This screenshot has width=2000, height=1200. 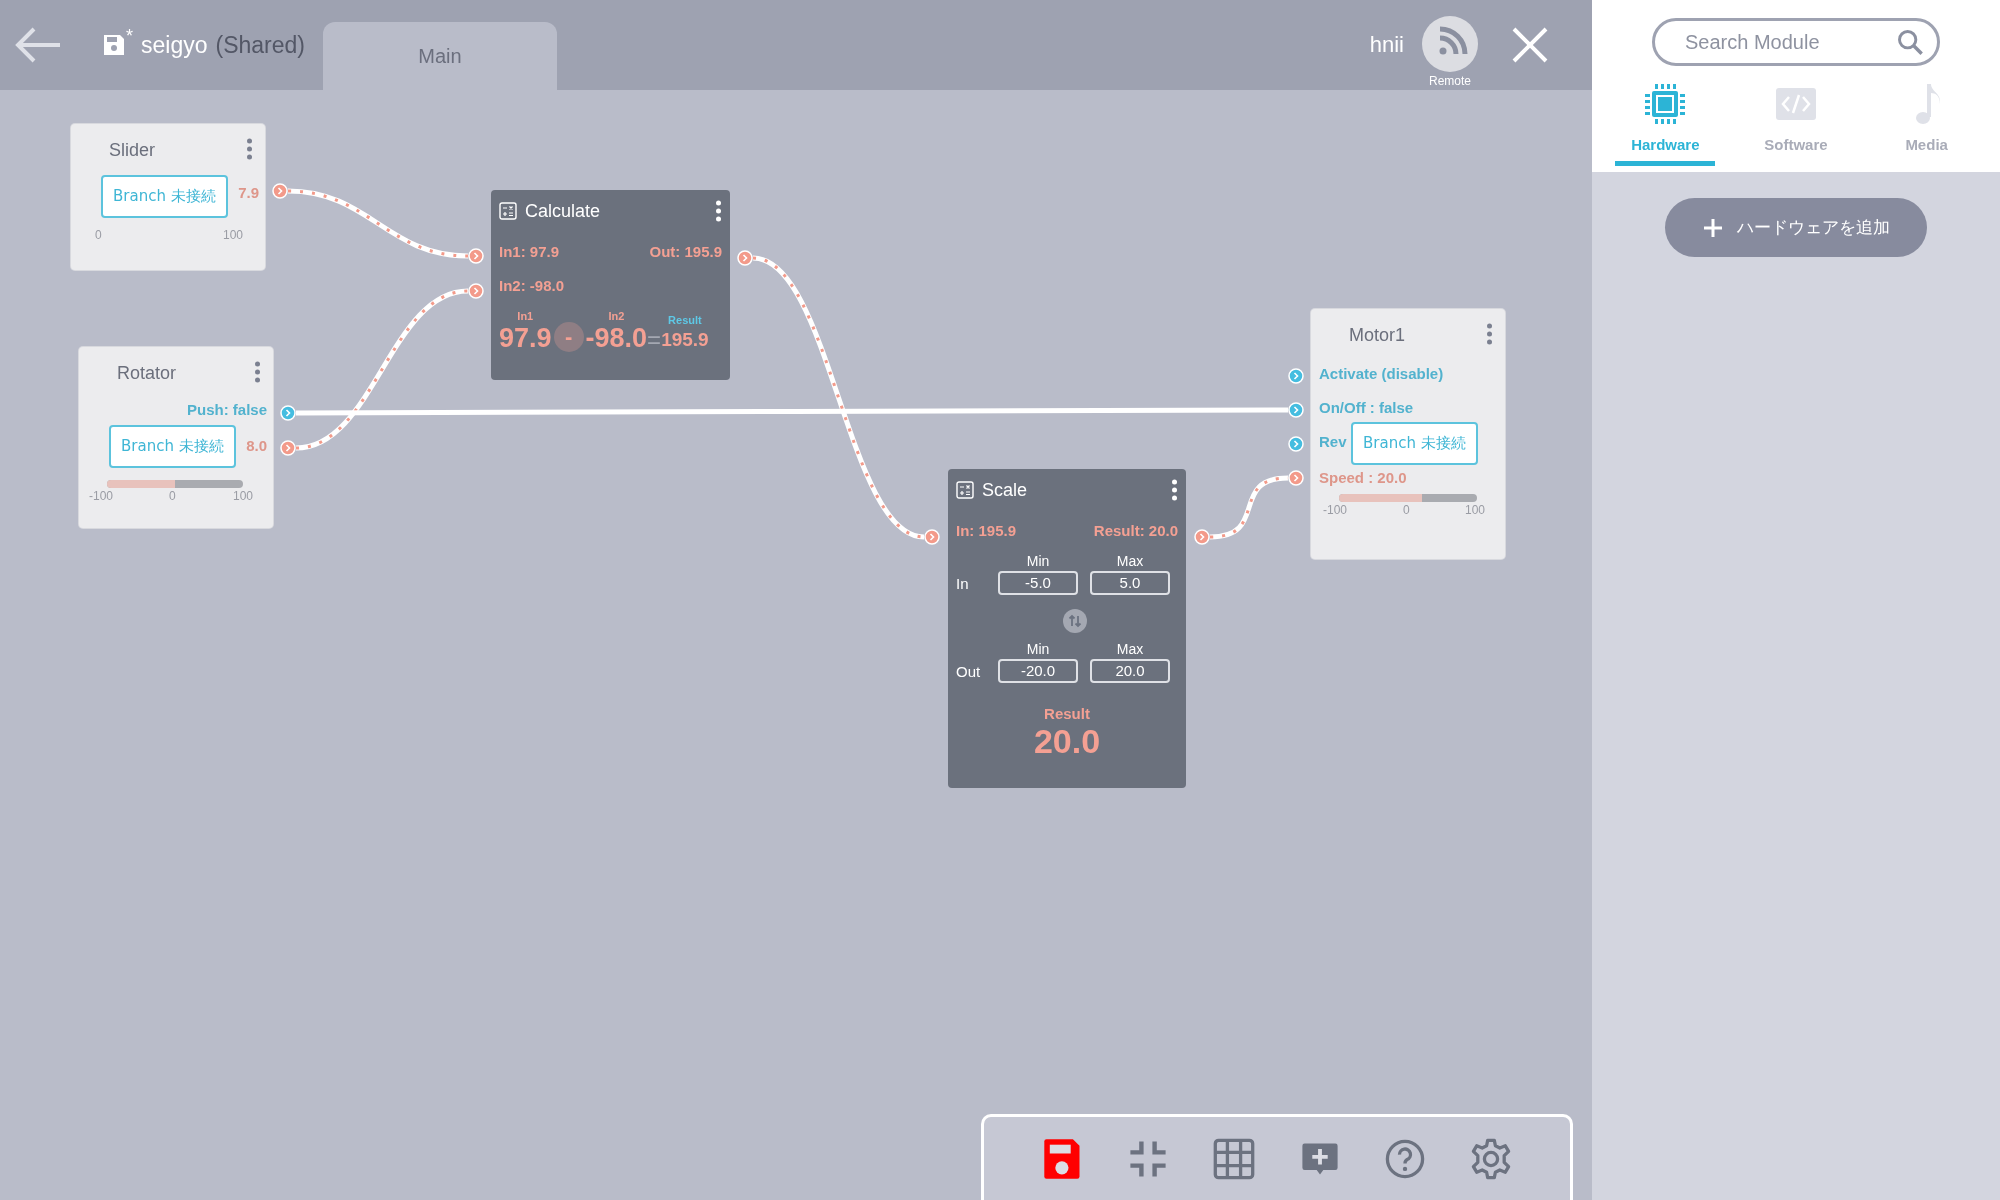 I want to click on max-field: 5.0, so click(x=1130, y=583).